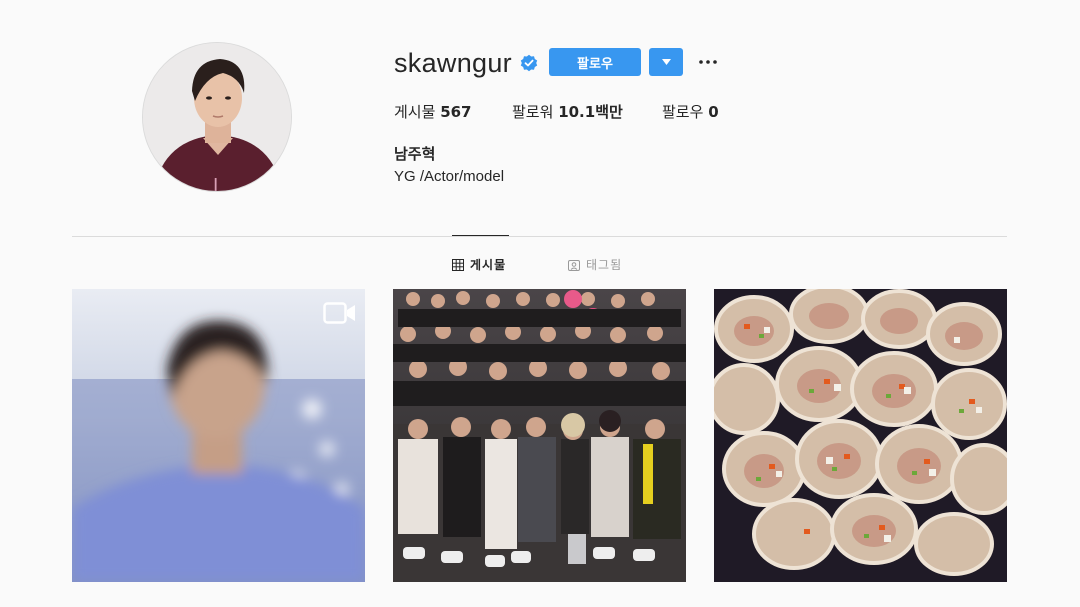 The width and height of the screenshot is (1080, 607). I want to click on followers-count: 10.1백만, so click(590, 112).